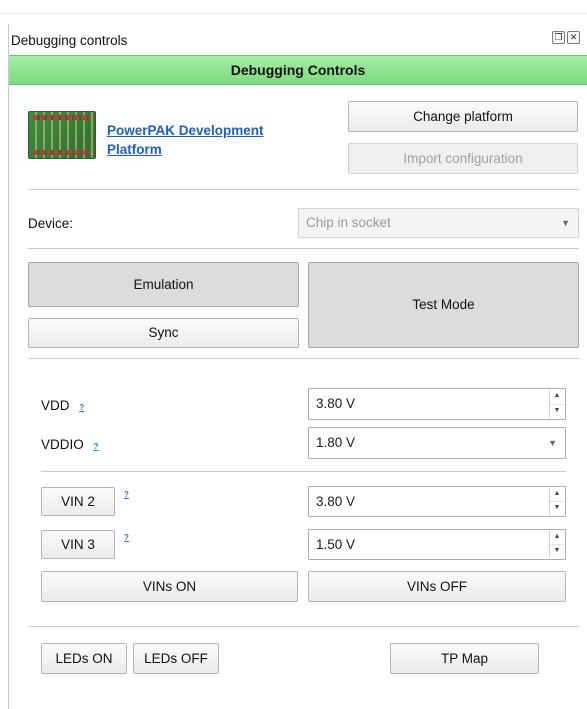 This screenshot has height=709, width=587. What do you see at coordinates (348, 222) in the screenshot?
I see `device-select-value: Chip in socket` at bounding box center [348, 222].